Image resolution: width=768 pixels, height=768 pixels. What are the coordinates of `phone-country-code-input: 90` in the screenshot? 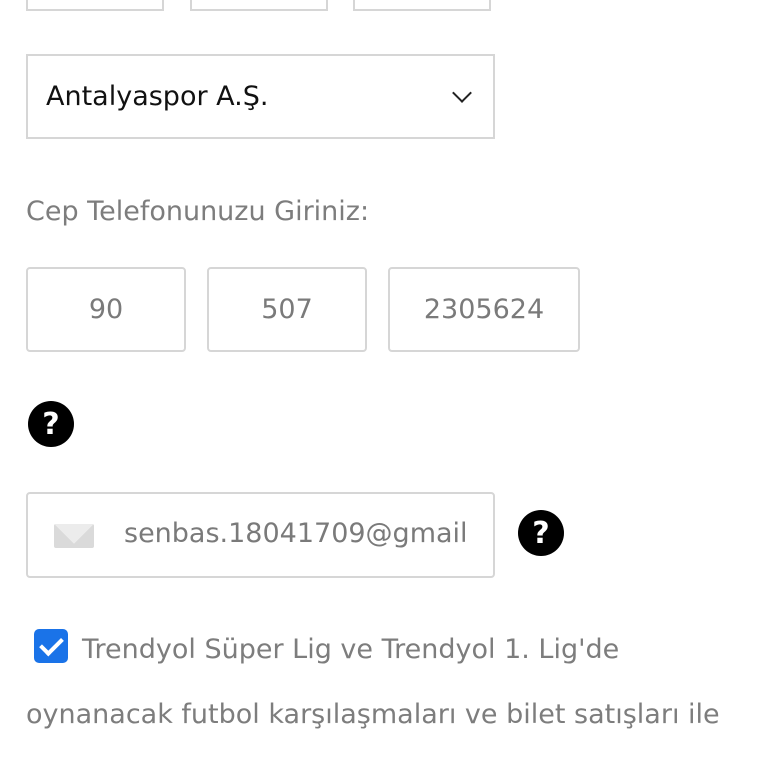 It's located at (106, 309).